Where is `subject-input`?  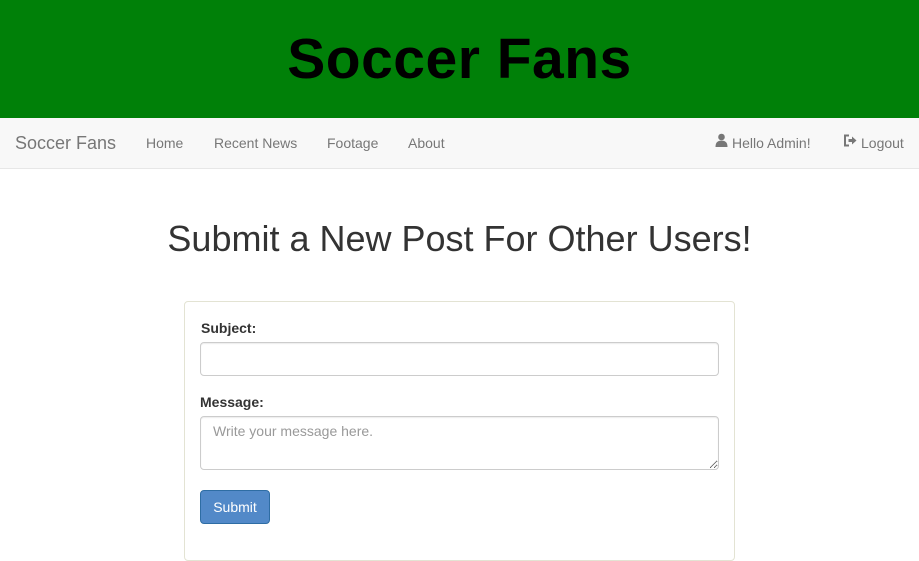 subject-input is located at coordinates (459, 359).